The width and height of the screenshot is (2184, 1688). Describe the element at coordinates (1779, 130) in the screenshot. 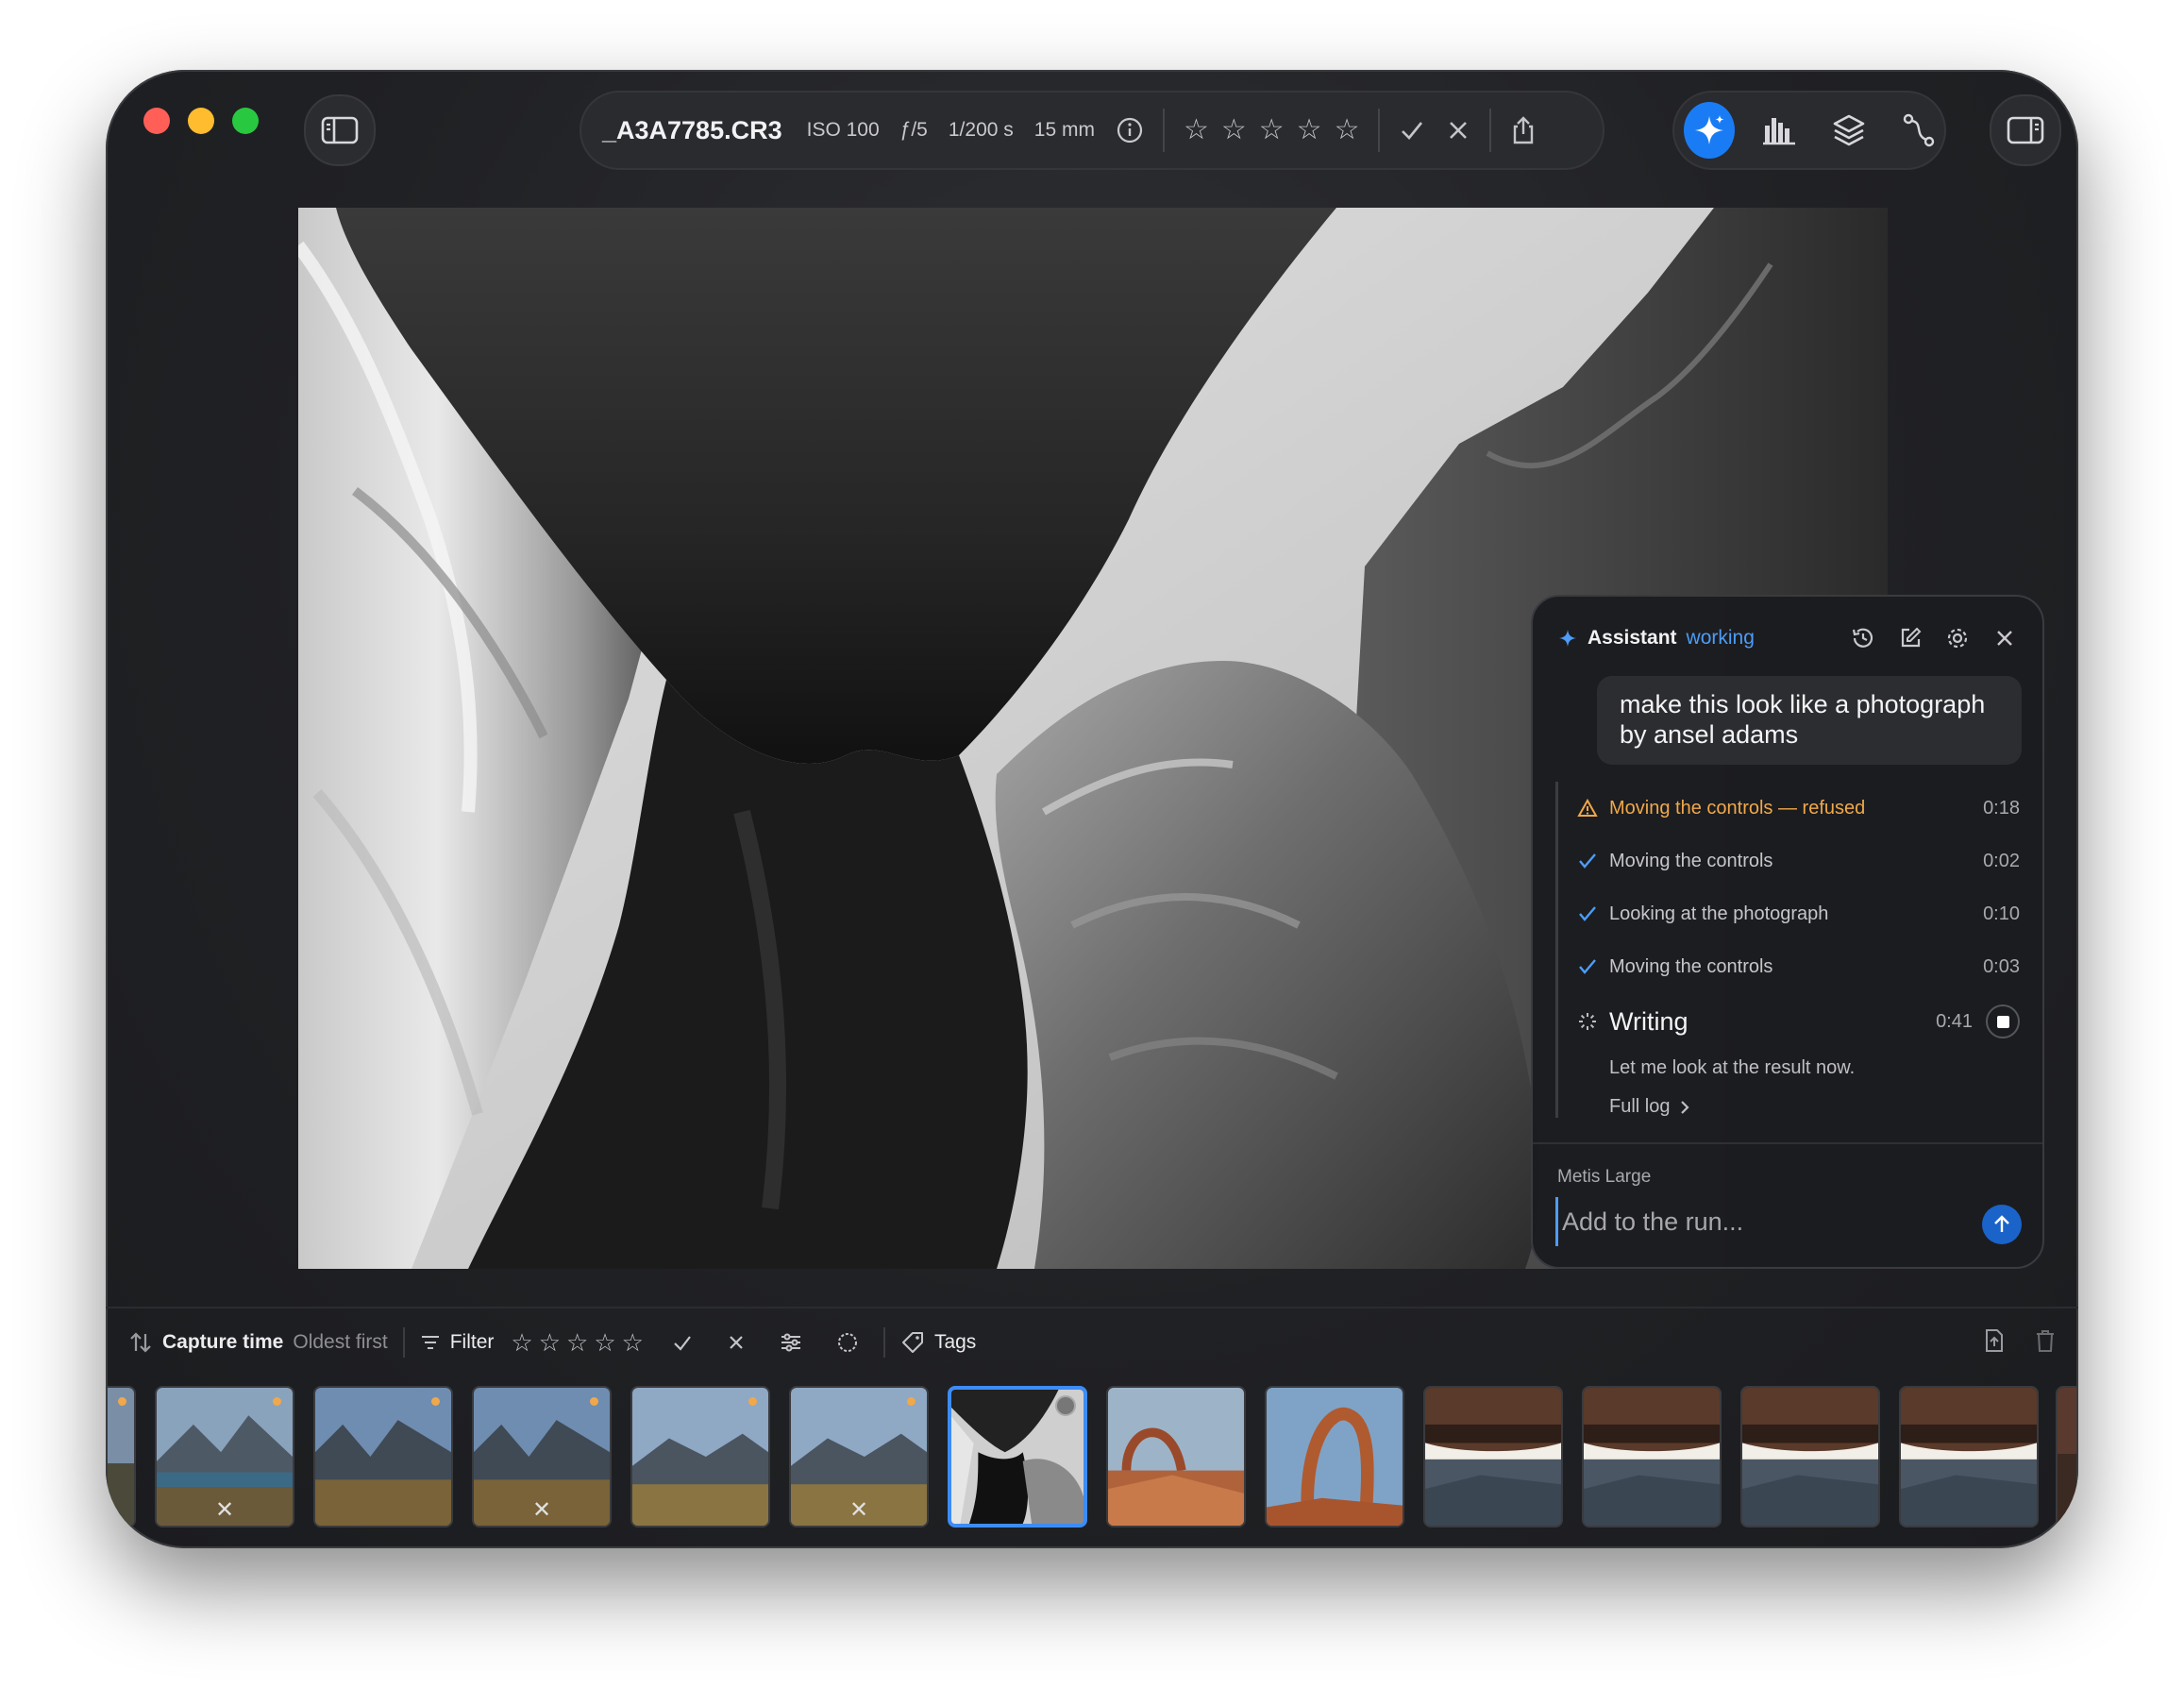

I see `histogram-tool-button` at that location.